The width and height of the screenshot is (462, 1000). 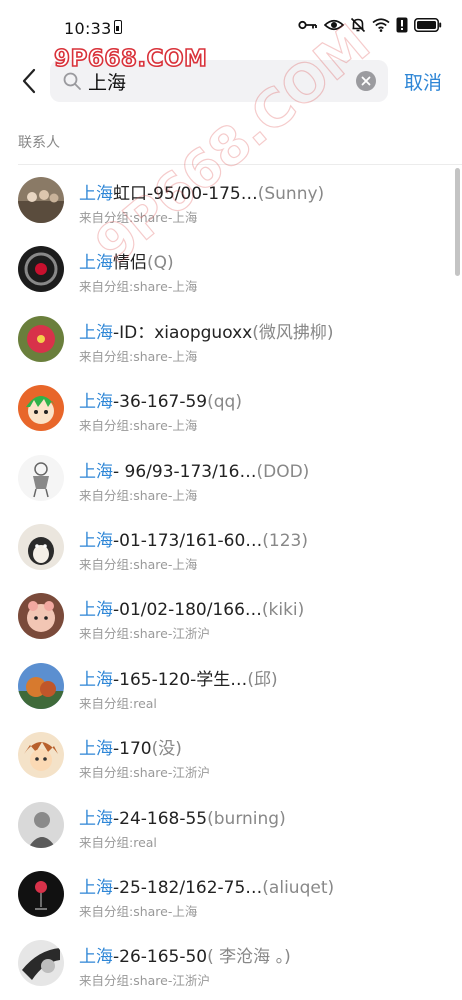 I want to click on watermark-logo: 9P668.COM, so click(x=130, y=59).